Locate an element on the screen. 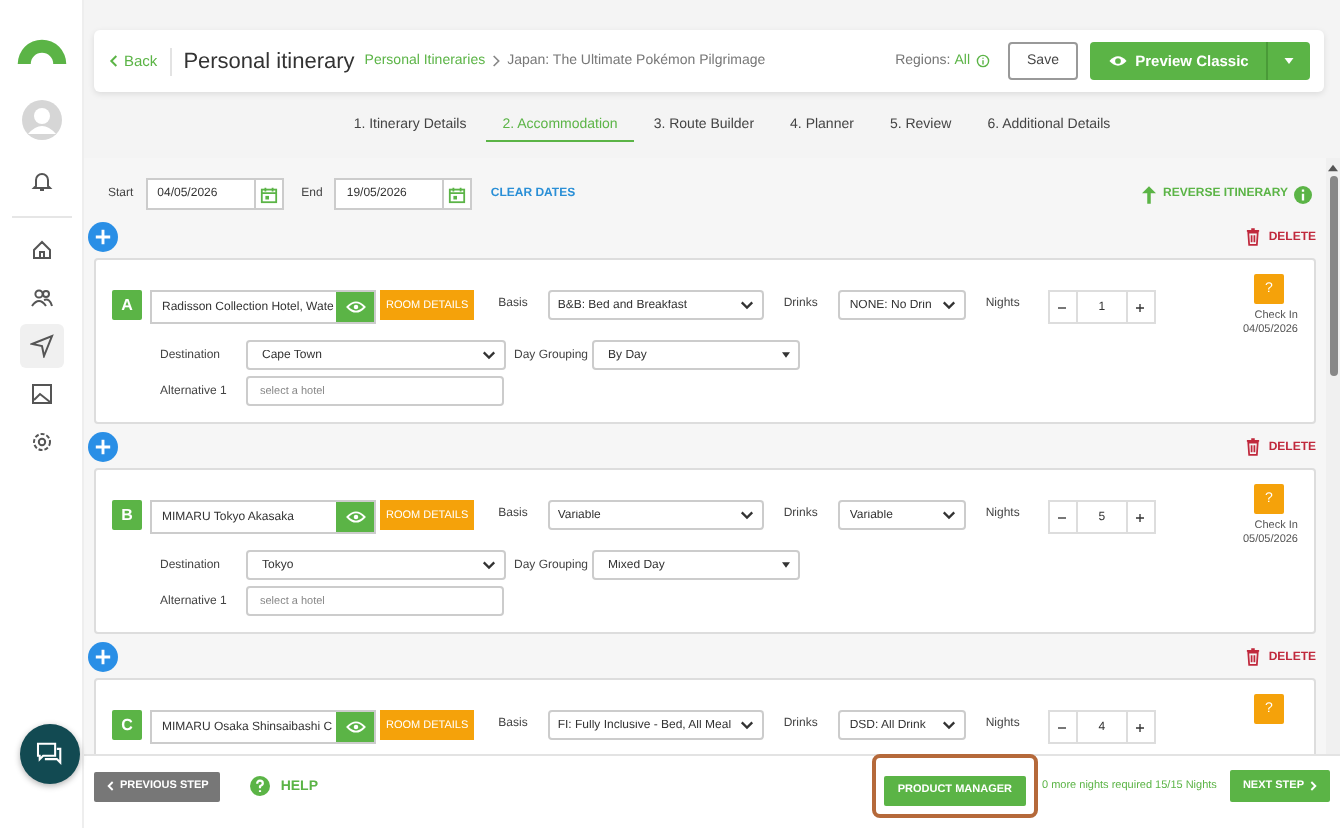 The width and height of the screenshot is (1340, 828). home-icon is located at coordinates (41, 250).